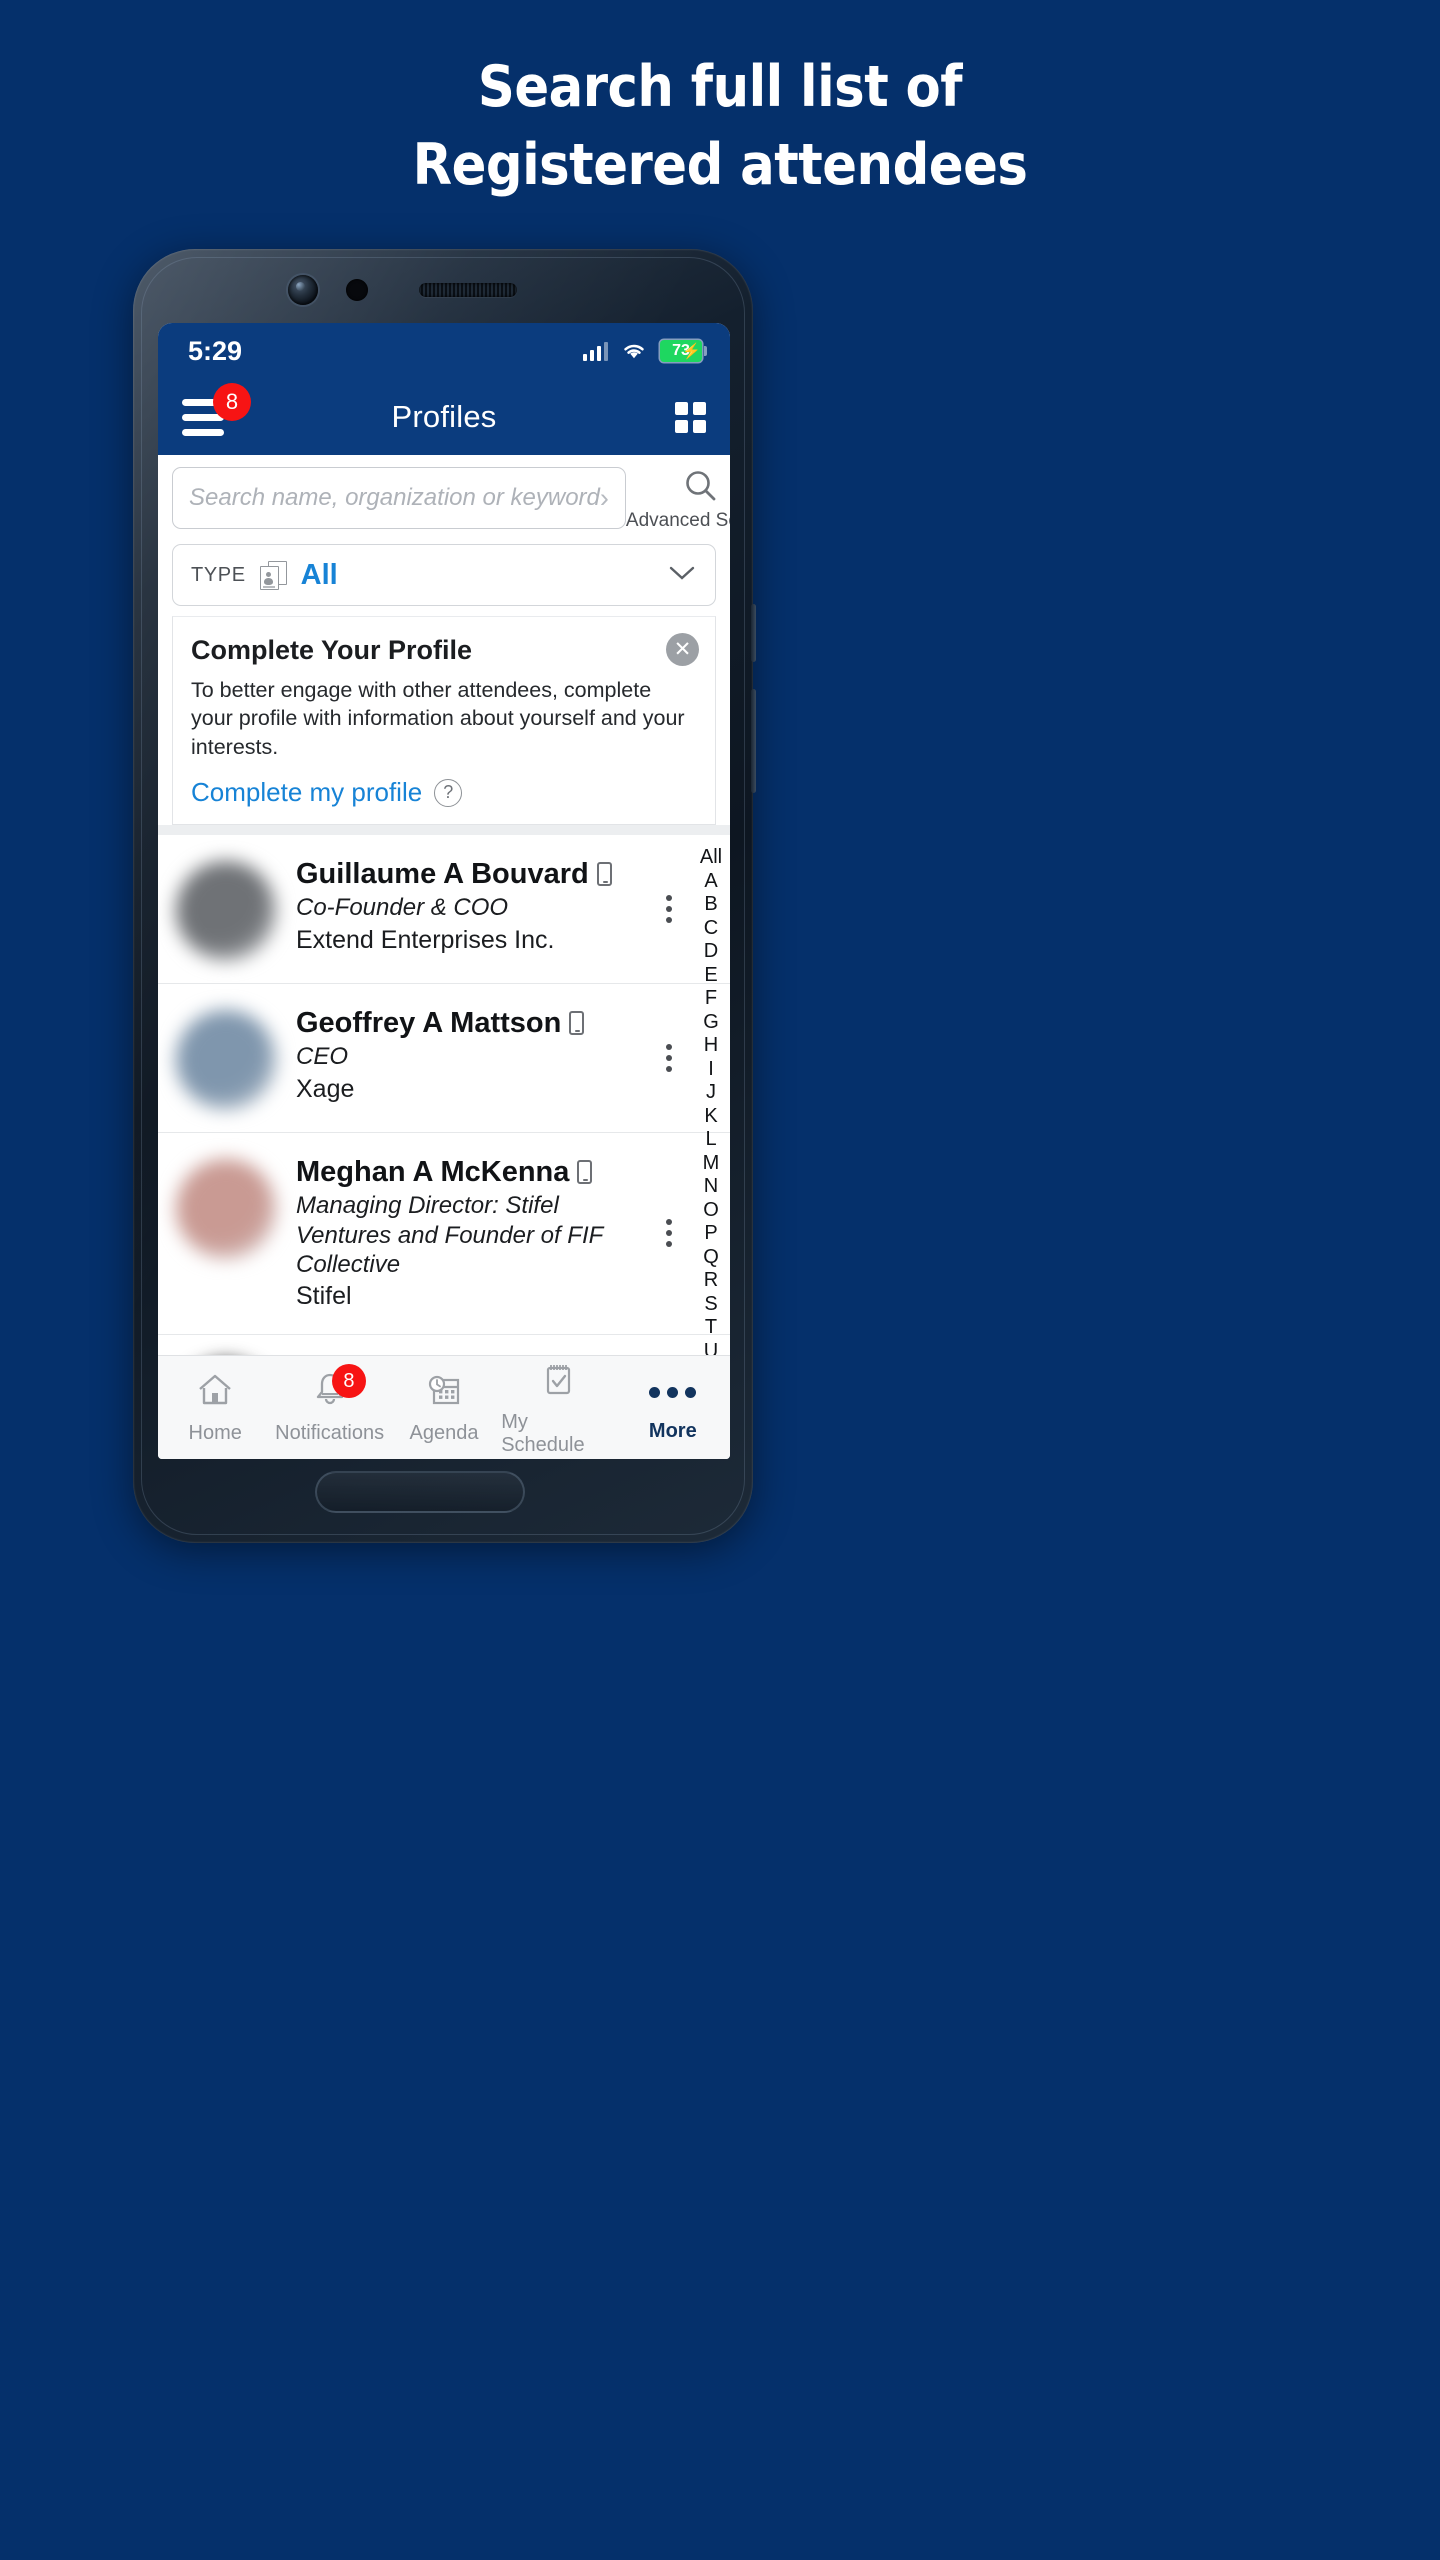 The height and width of the screenshot is (2560, 1440). I want to click on alphabet-index-item: B, so click(710, 904).